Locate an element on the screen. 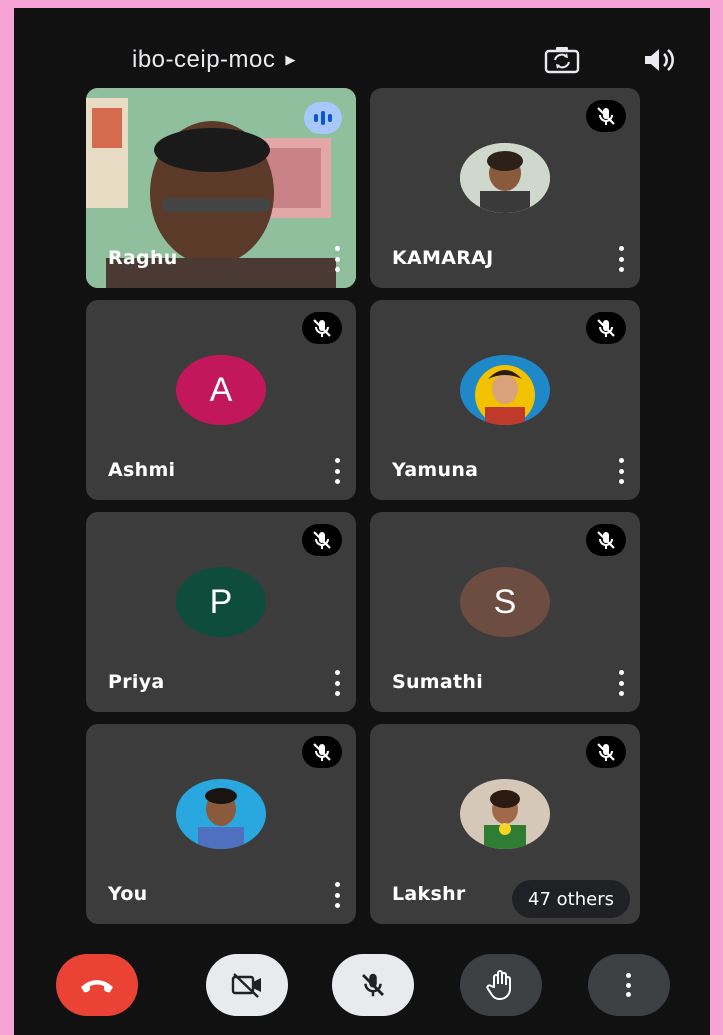  participant-name: Lakshr is located at coordinates (429, 894).